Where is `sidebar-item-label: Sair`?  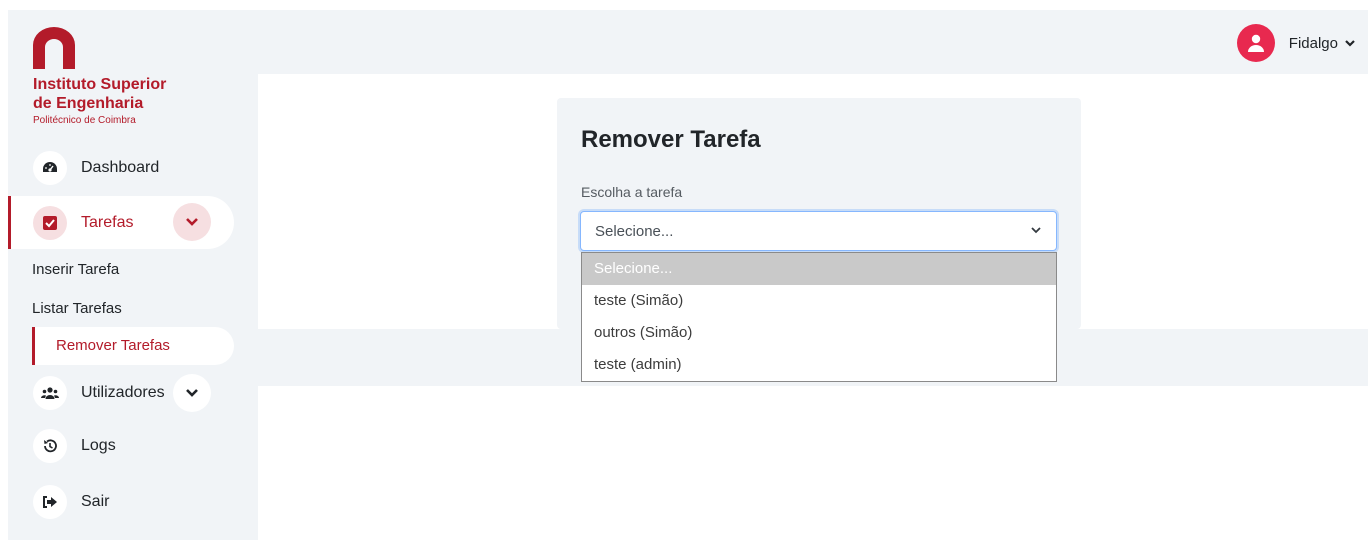
sidebar-item-label: Sair is located at coordinates (95, 501).